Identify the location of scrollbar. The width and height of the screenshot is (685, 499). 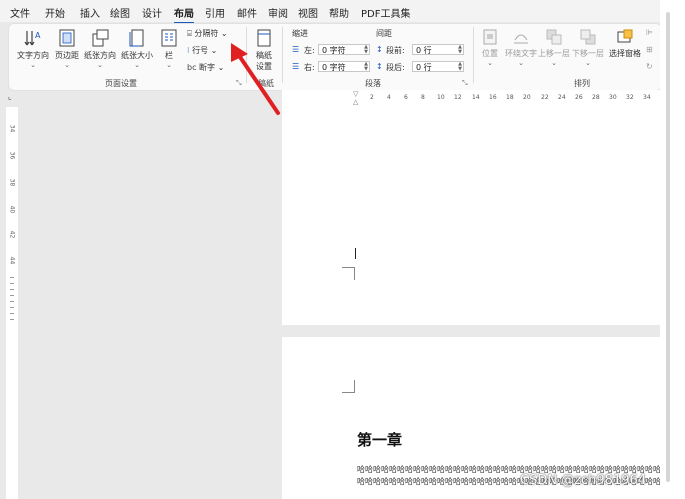
(668, 247).